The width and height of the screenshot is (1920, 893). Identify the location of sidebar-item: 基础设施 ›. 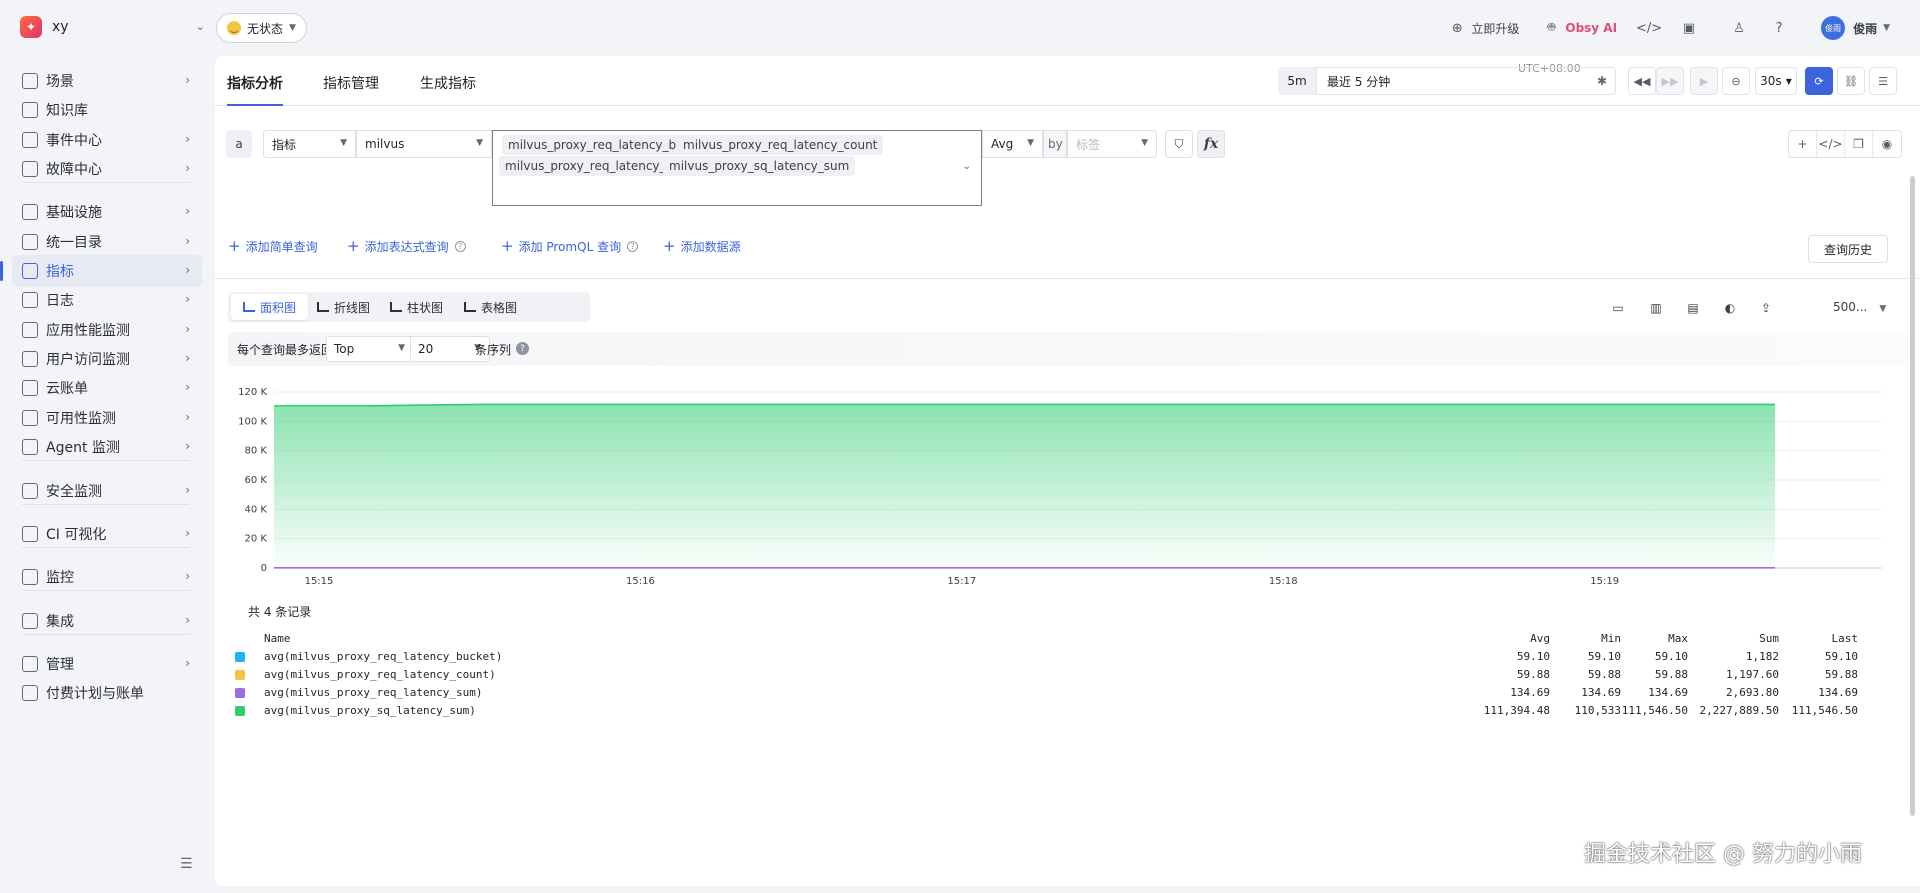
(107, 212).